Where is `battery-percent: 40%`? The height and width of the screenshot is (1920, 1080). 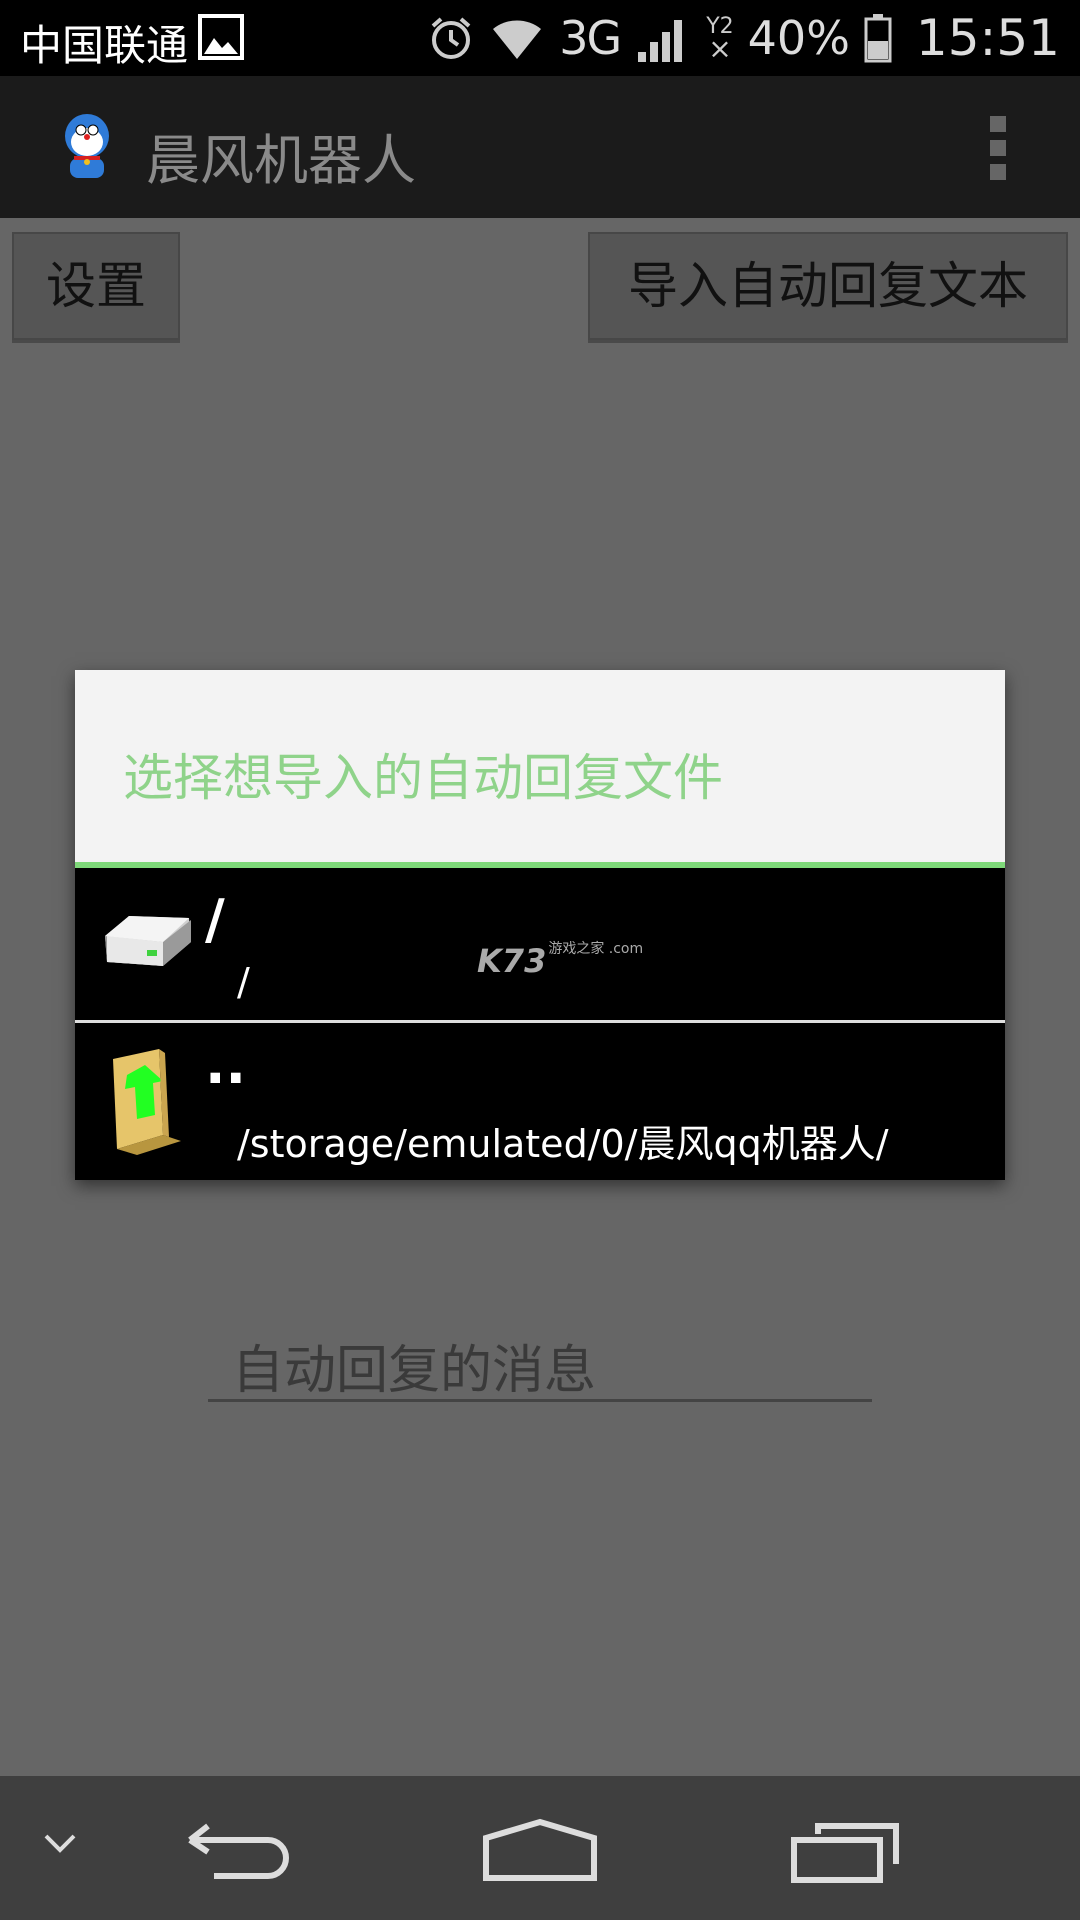 battery-percent: 40% is located at coordinates (798, 38).